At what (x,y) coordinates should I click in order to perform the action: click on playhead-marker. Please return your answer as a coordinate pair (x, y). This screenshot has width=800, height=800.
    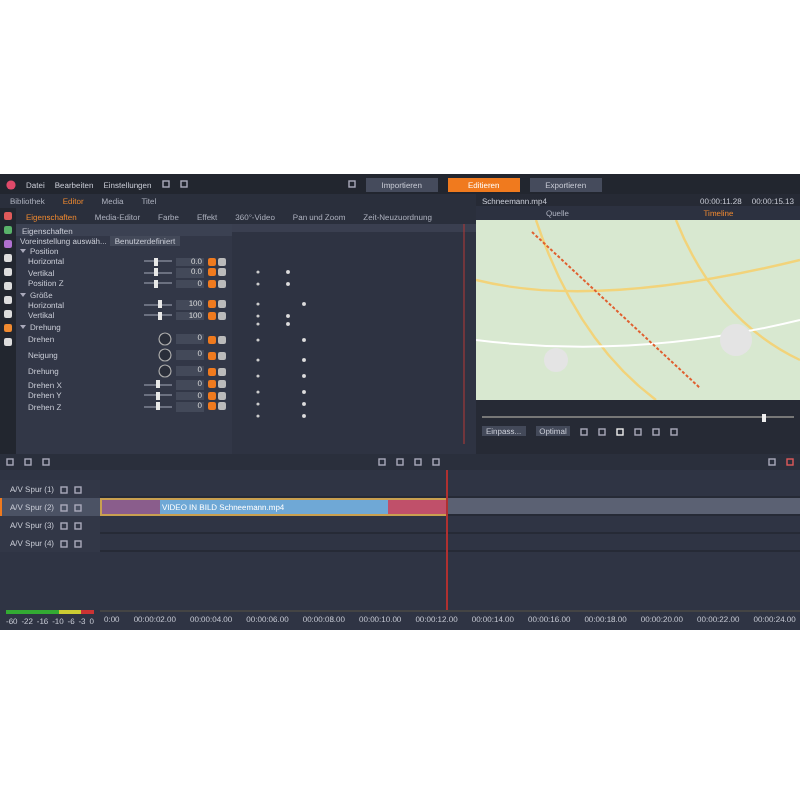
    Looking at the image, I should click on (764, 417).